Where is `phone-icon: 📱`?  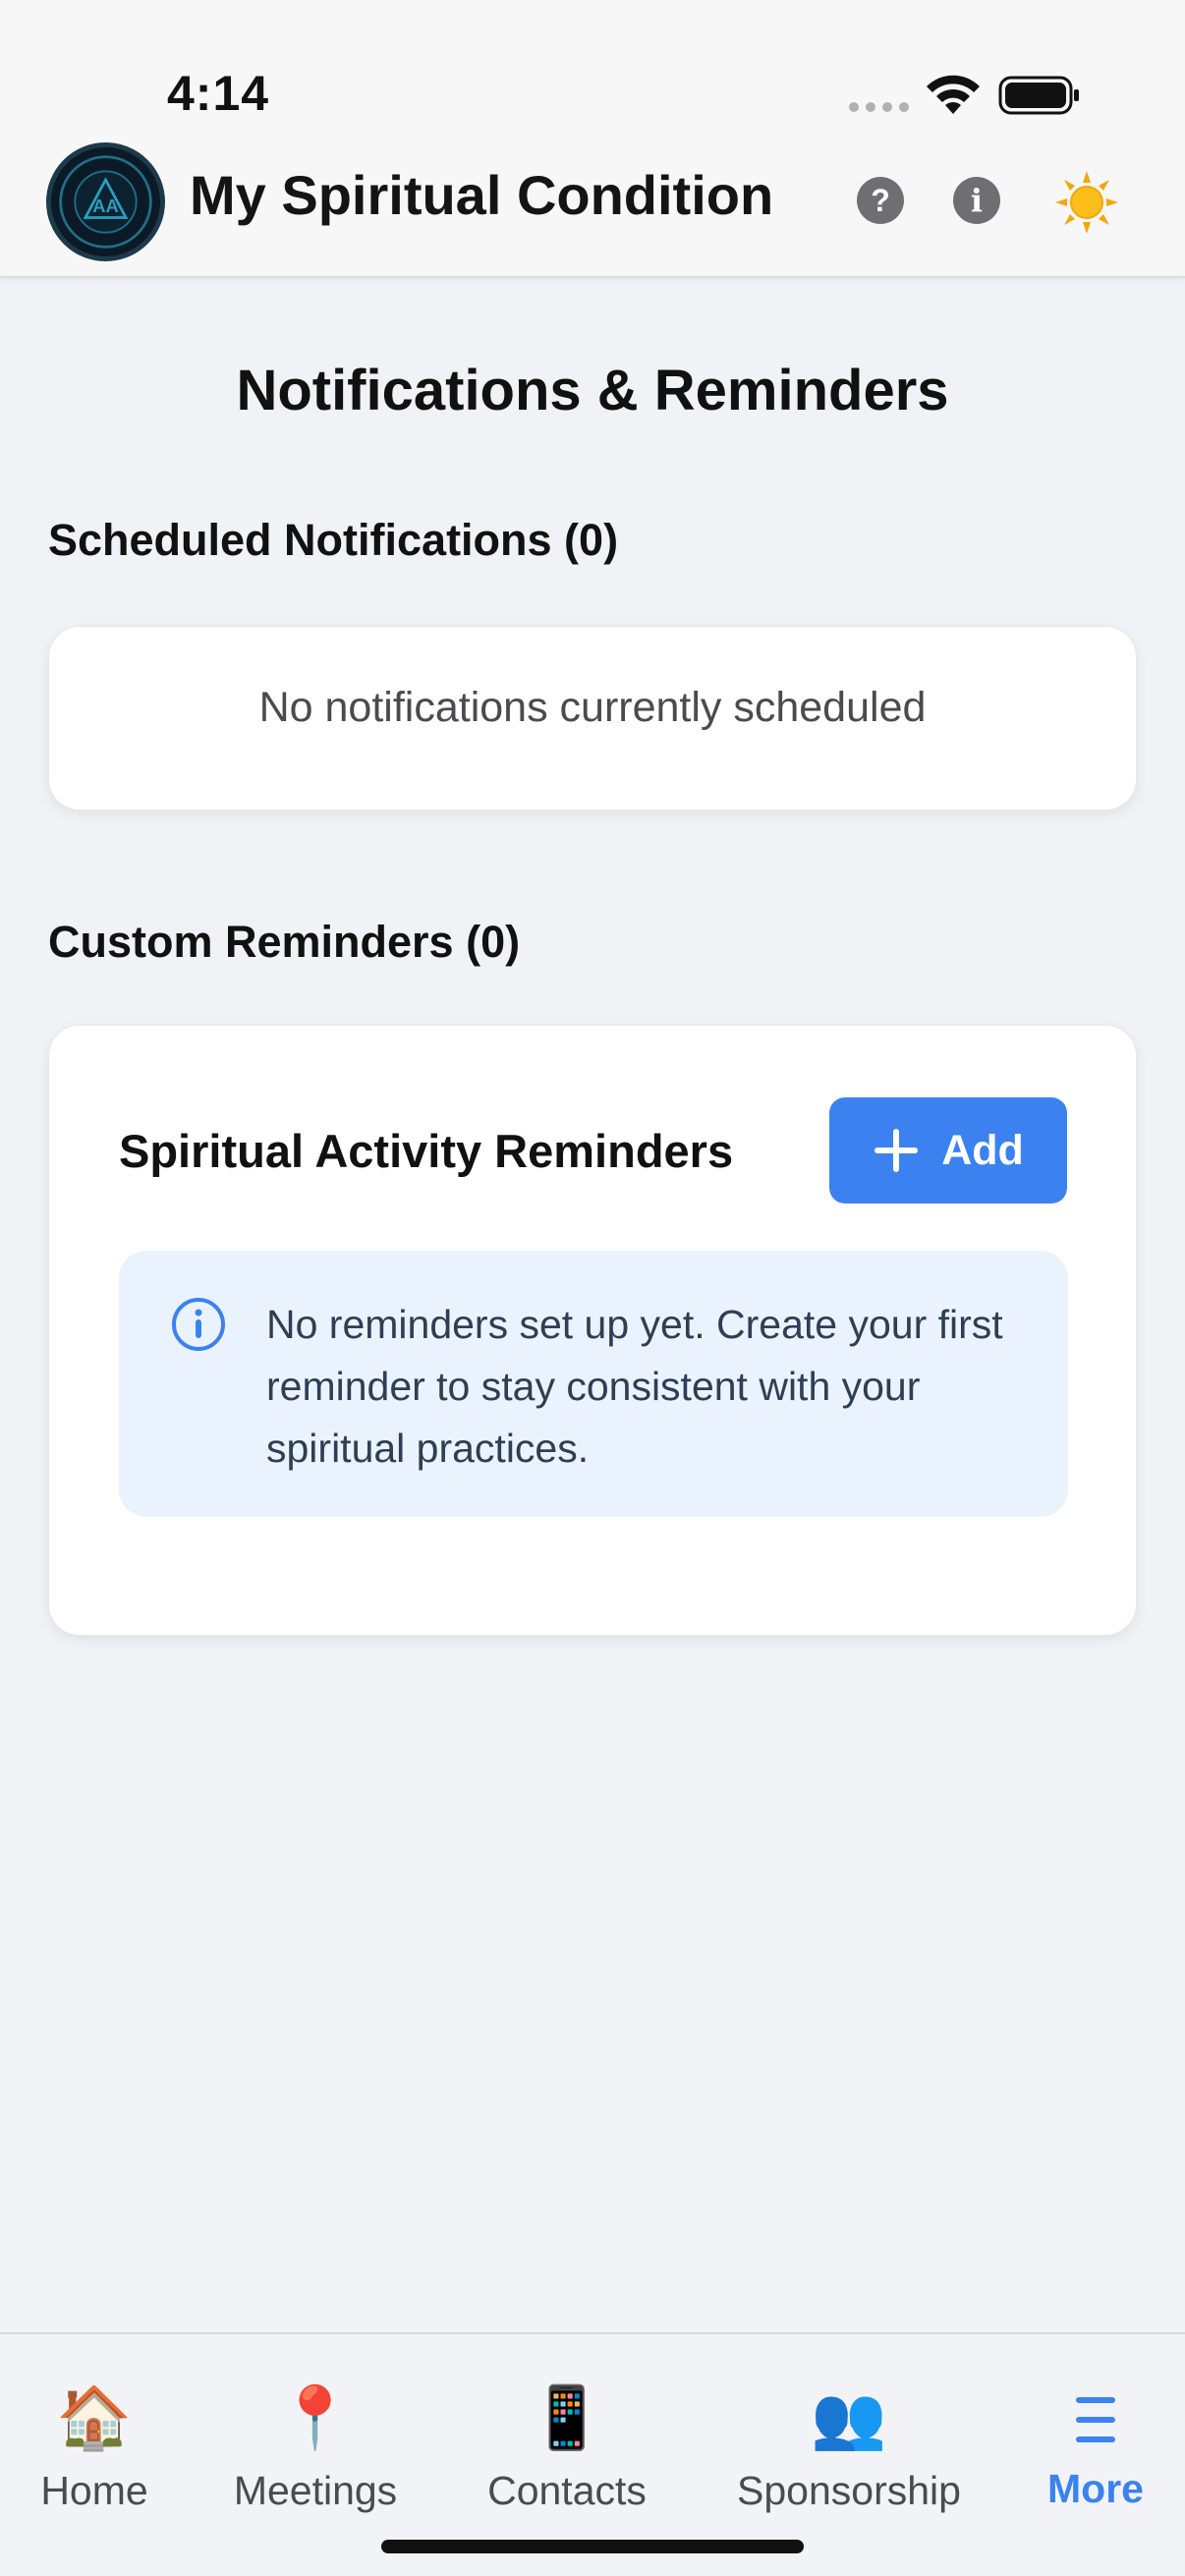 phone-icon: 📱 is located at coordinates (567, 2418).